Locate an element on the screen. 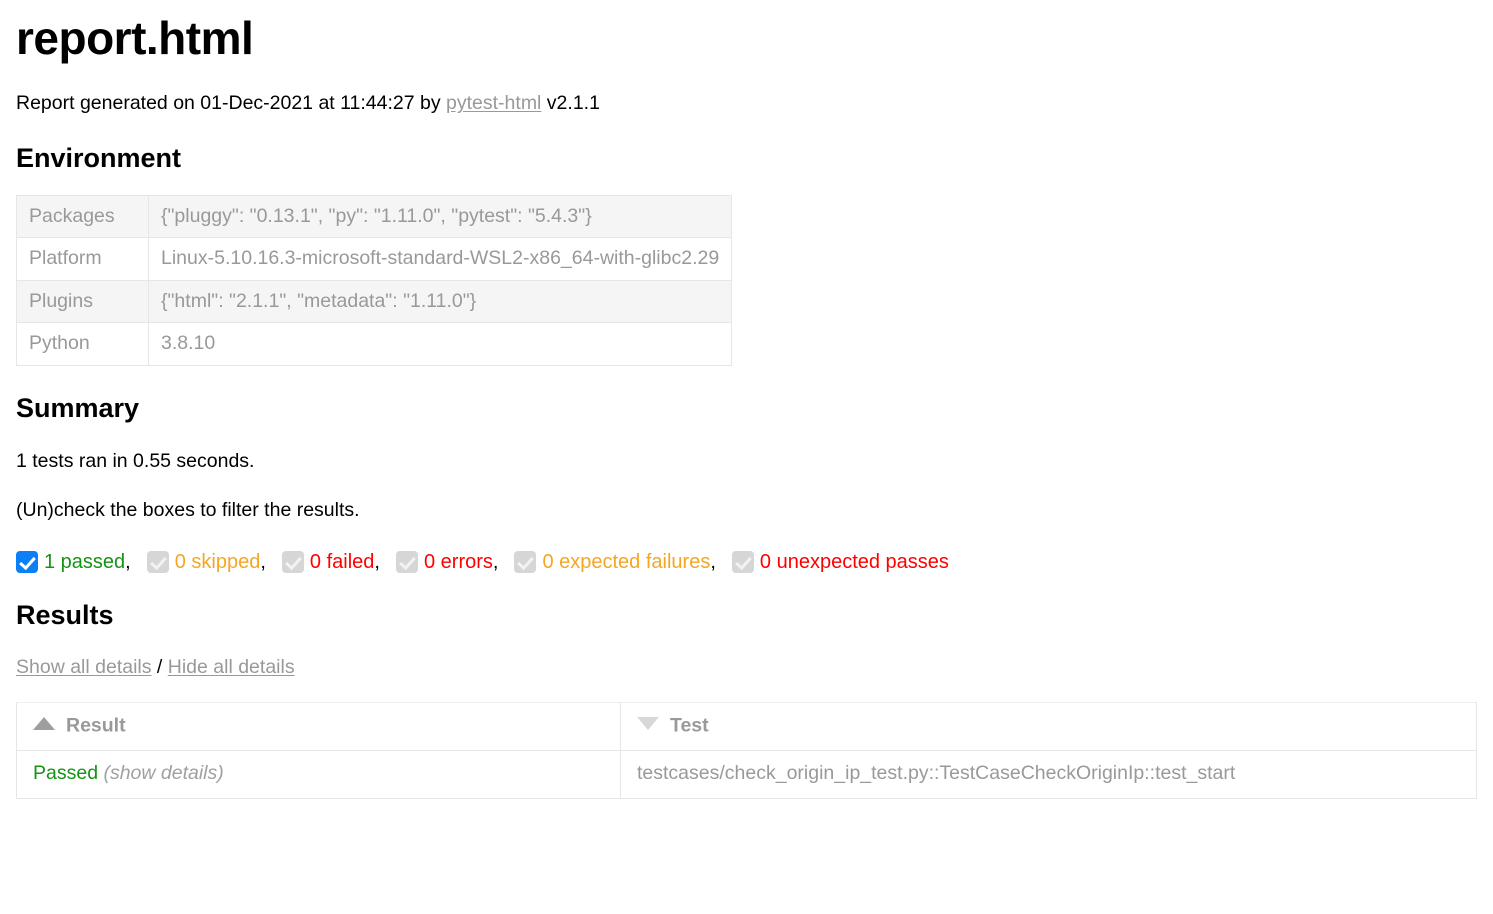 The image size is (1493, 914). table-row: Python 3.8.10 is located at coordinates (374, 344).